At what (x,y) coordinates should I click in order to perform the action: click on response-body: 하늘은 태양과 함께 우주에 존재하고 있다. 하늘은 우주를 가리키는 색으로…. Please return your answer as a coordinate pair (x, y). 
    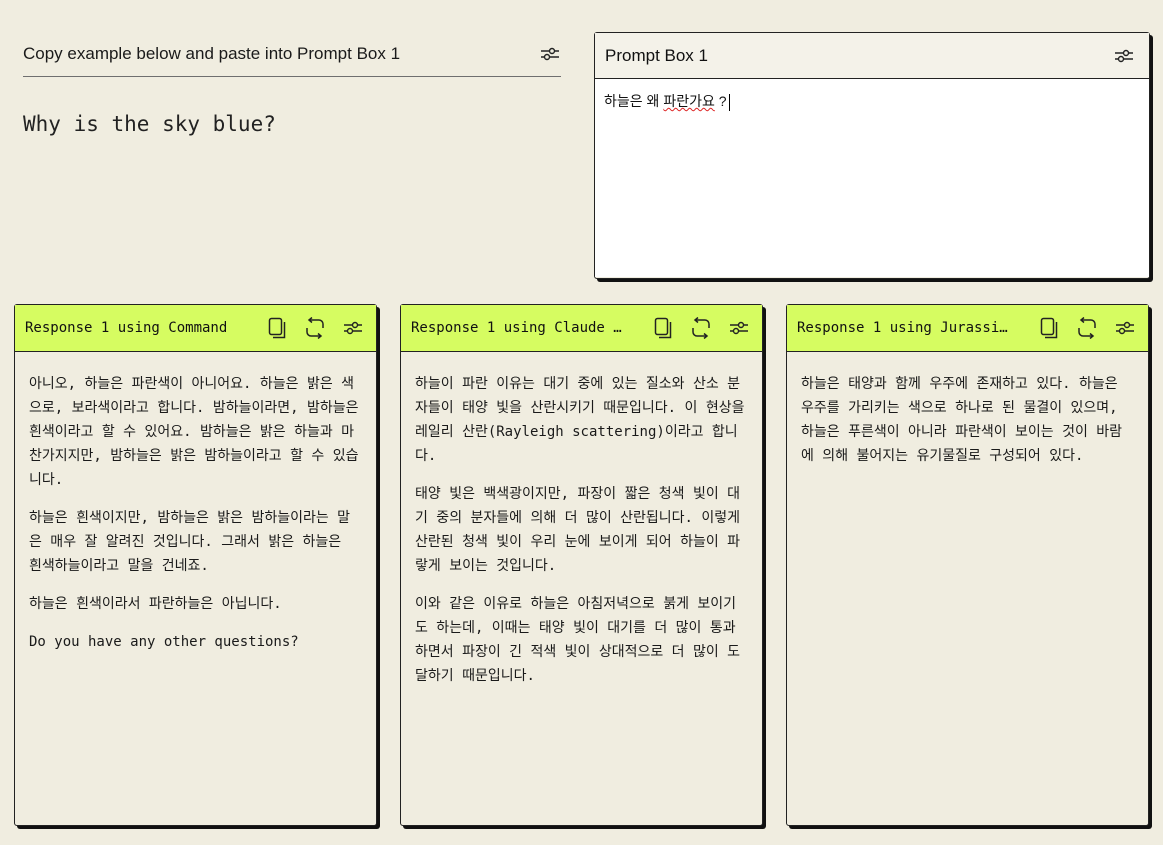
    Looking at the image, I should click on (967, 410).